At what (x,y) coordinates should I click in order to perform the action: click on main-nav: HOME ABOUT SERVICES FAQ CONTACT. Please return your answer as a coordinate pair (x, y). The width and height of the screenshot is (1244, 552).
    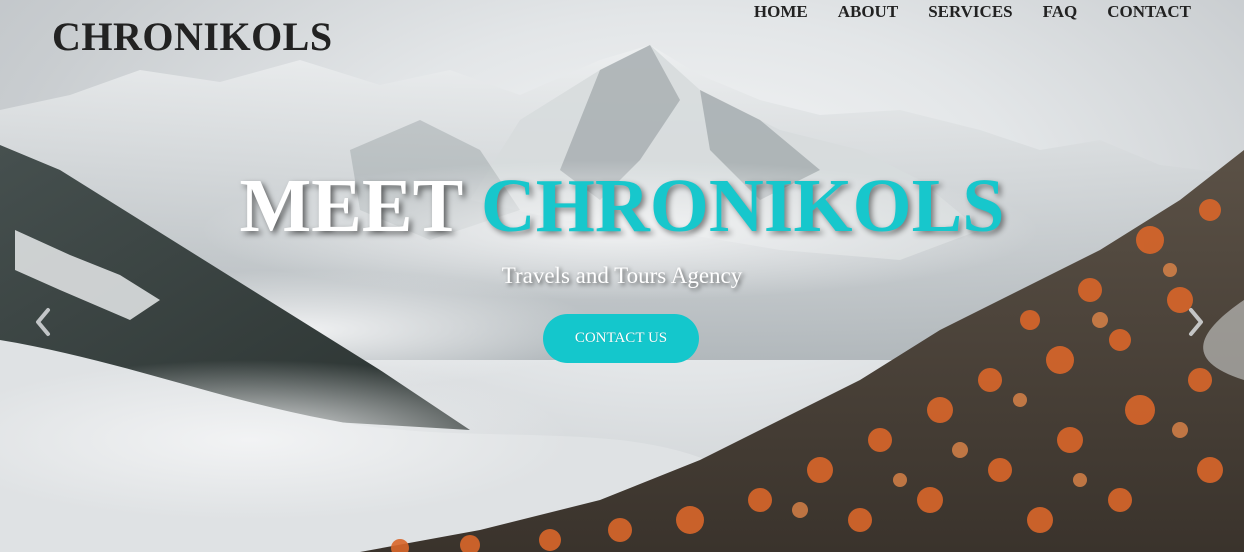
    Looking at the image, I should click on (972, 12).